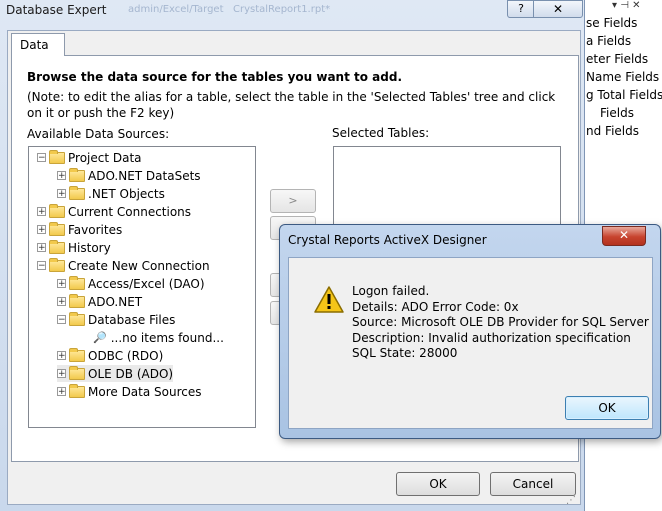 The image size is (662, 511). I want to click on add-table-button: >, so click(293, 201).